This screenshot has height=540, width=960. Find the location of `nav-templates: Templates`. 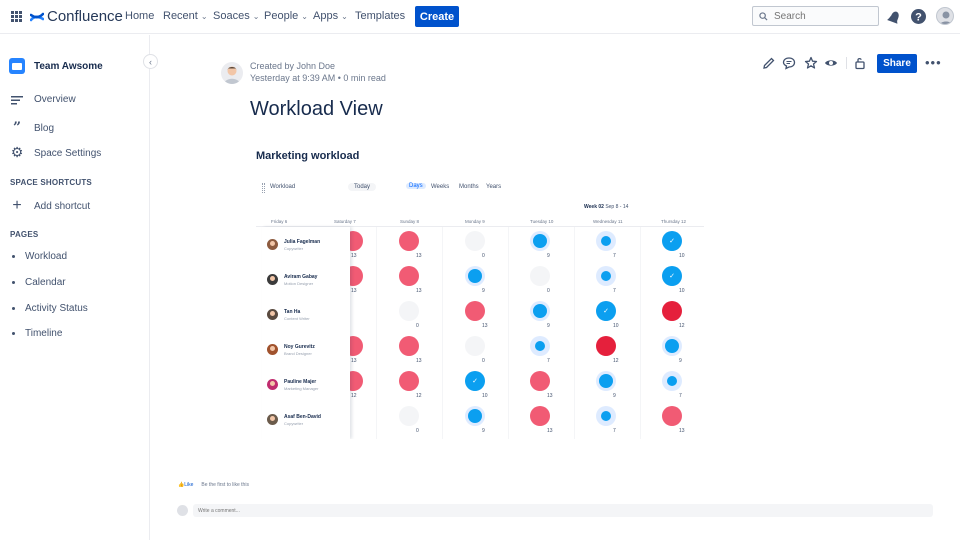

nav-templates: Templates is located at coordinates (380, 16).